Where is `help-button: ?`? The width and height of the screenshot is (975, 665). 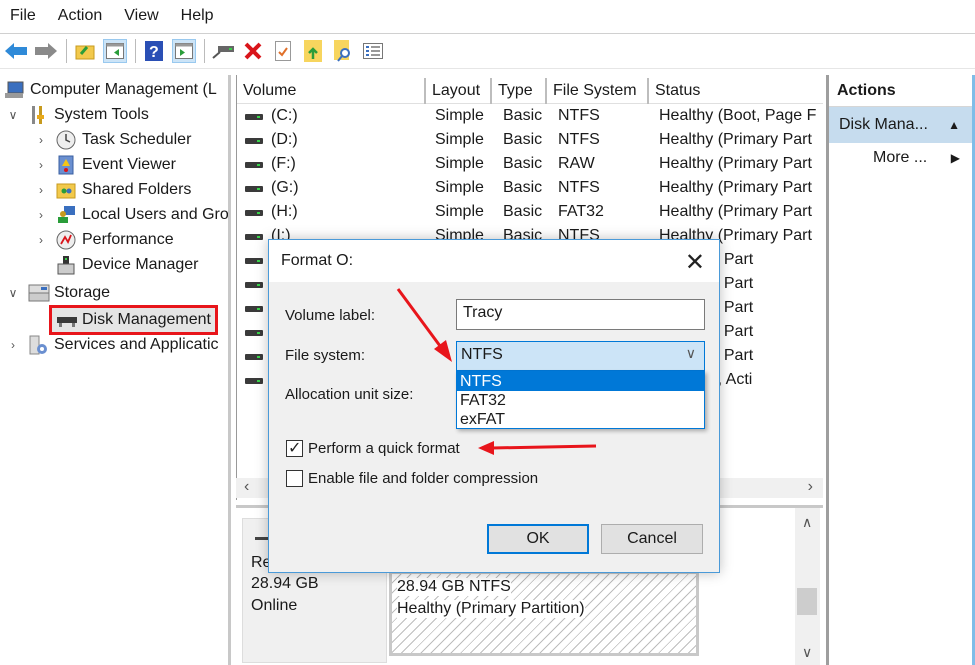 help-button: ? is located at coordinates (154, 51).